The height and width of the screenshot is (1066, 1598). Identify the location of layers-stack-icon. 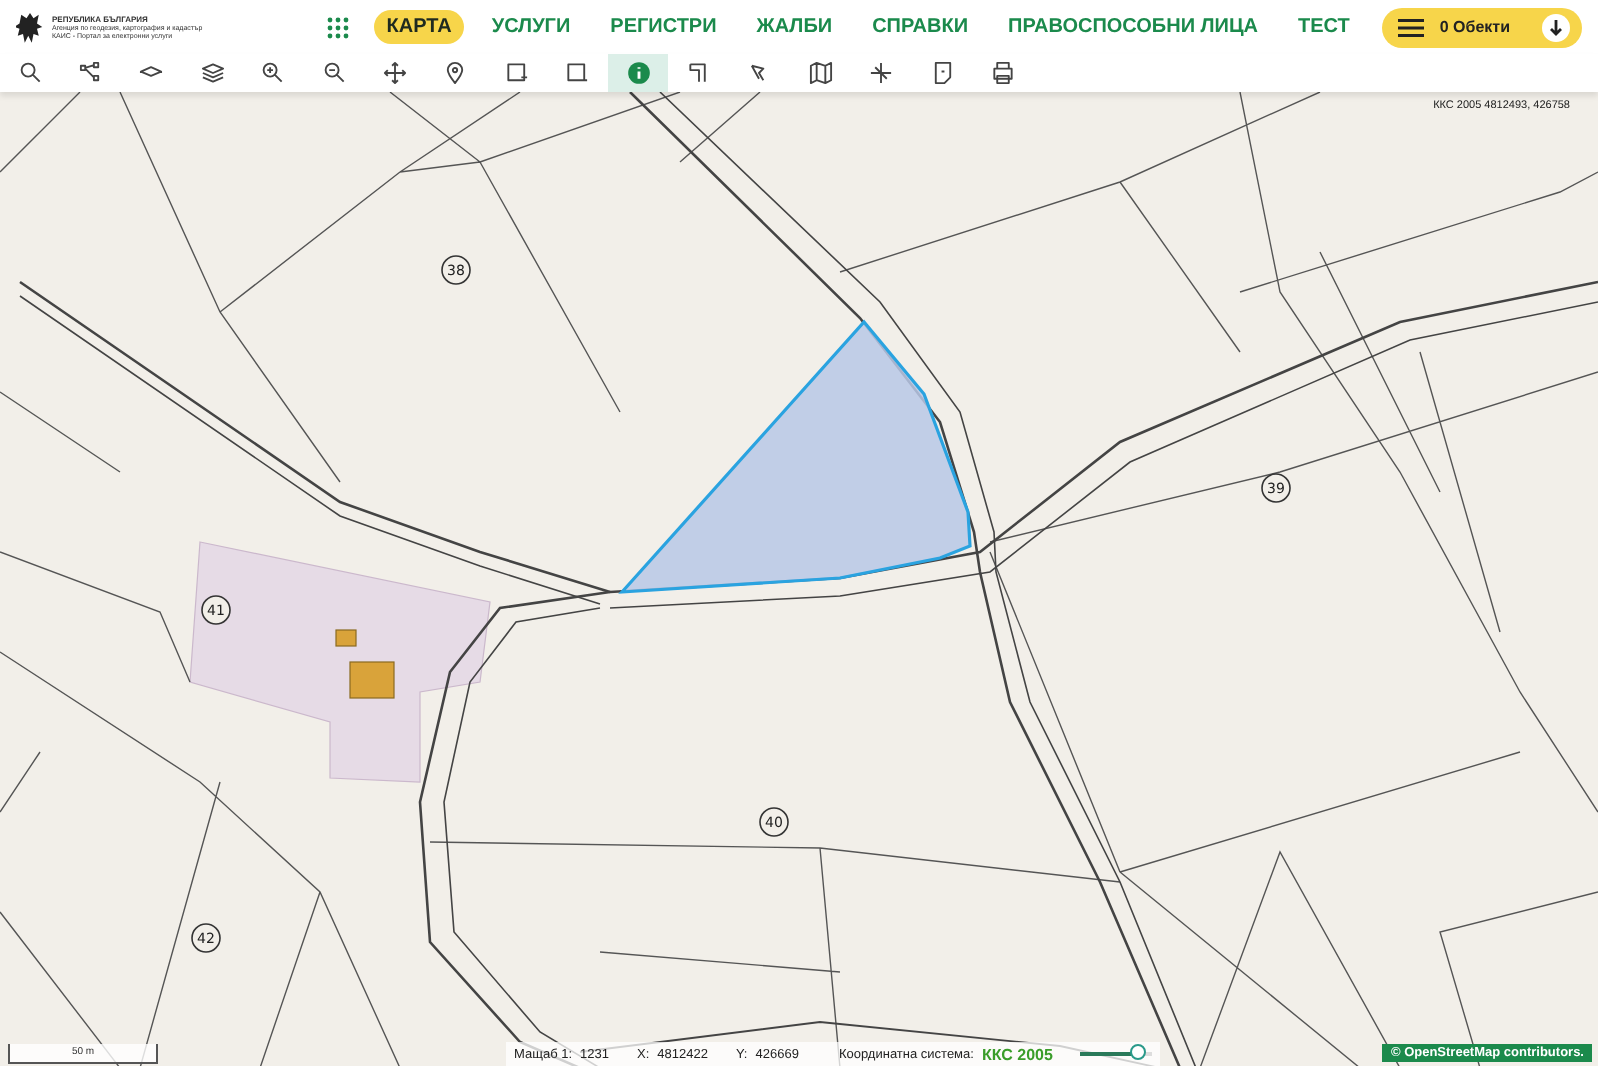
(212, 73).